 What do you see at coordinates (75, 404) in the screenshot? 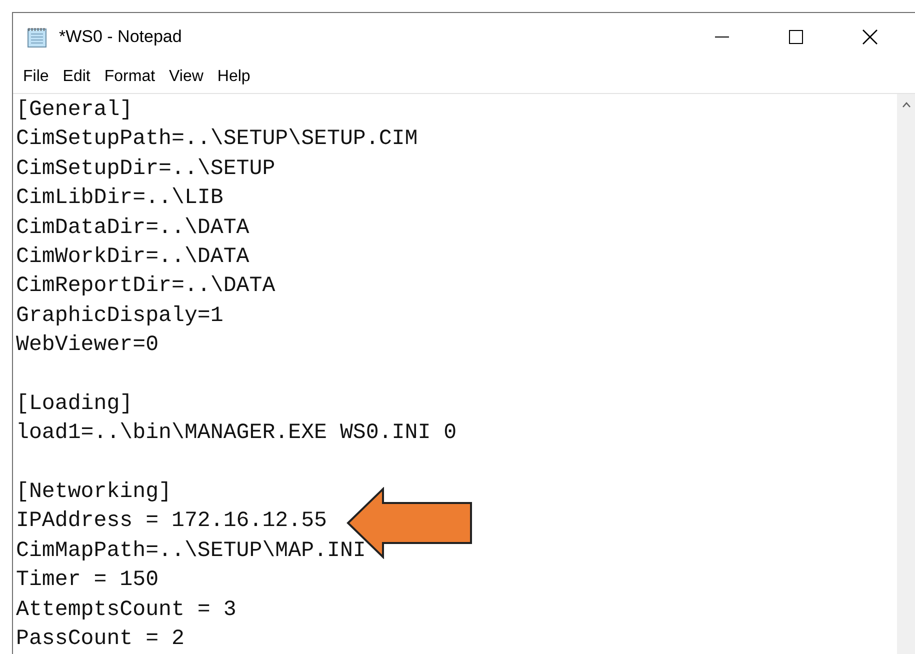
I see `text-line: [Loading]` at bounding box center [75, 404].